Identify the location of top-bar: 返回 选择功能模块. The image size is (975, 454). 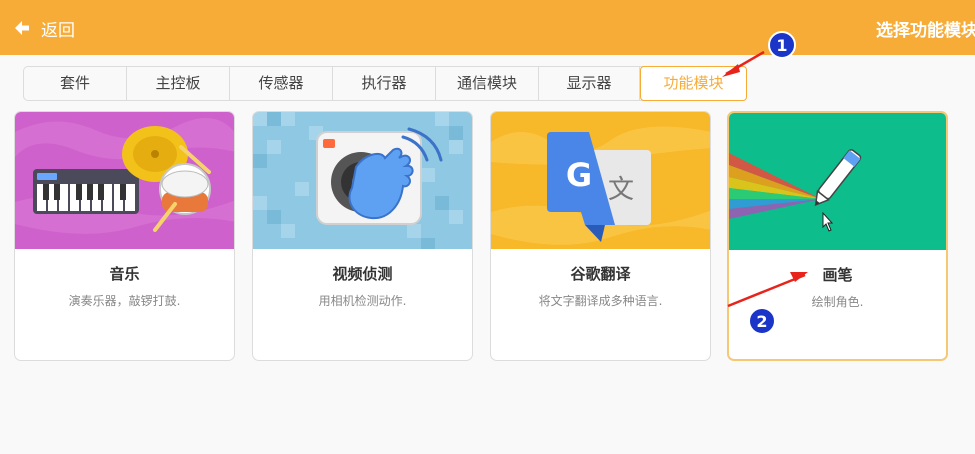
(487, 27).